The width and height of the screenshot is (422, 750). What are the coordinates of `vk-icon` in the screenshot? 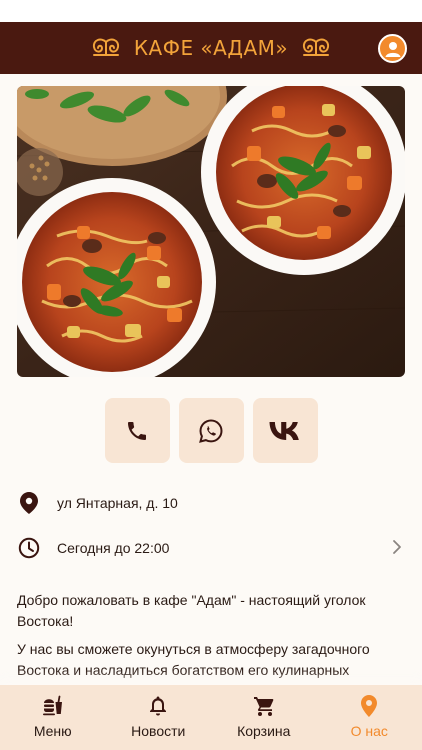 It's located at (284, 430).